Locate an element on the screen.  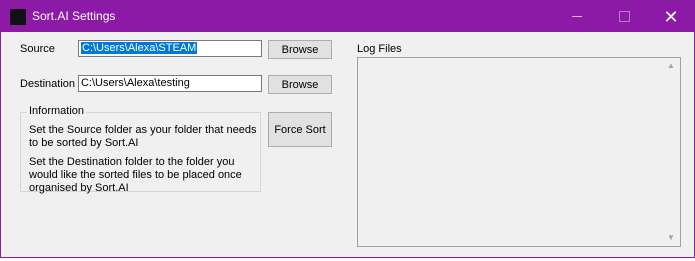
minimize-icon is located at coordinates (577, 16).